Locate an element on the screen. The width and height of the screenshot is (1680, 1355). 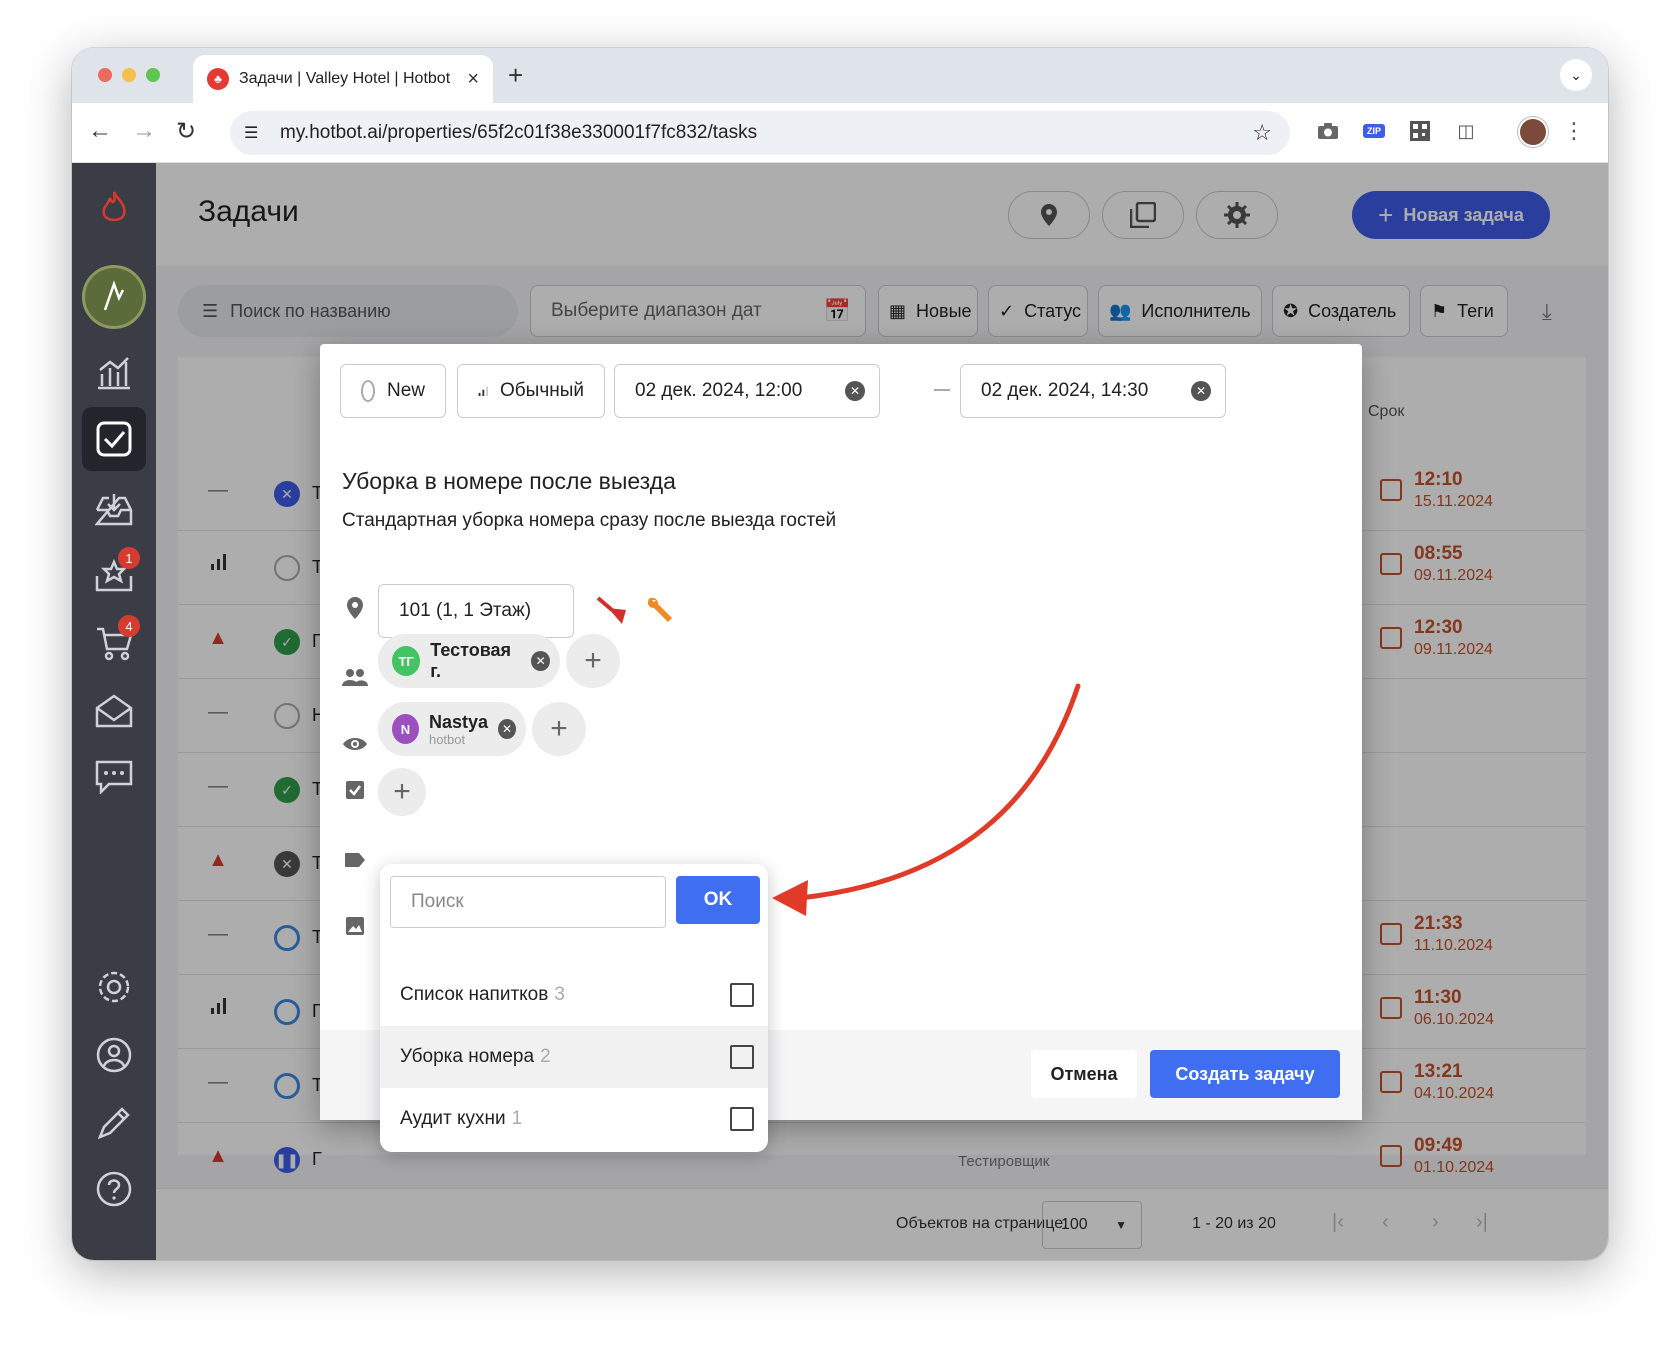
close-window-button is located at coordinates (105, 75).